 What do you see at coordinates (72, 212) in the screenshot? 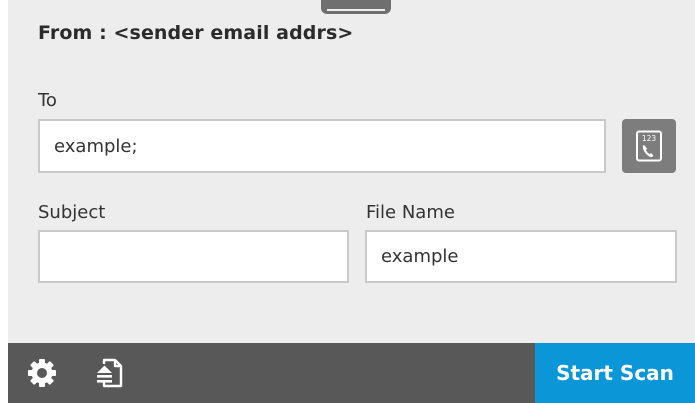
I see `subject-label: Subject` at bounding box center [72, 212].